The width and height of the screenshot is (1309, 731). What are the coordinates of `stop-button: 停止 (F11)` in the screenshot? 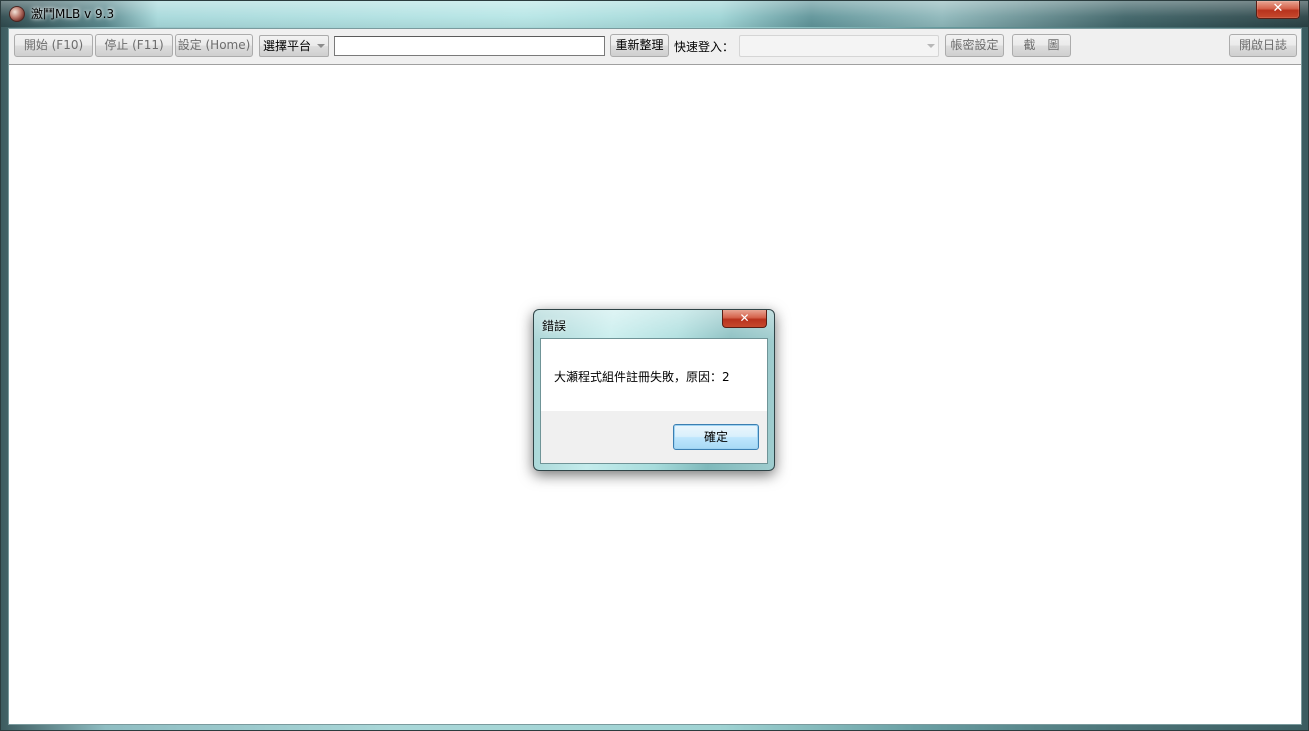 It's located at (134, 45).